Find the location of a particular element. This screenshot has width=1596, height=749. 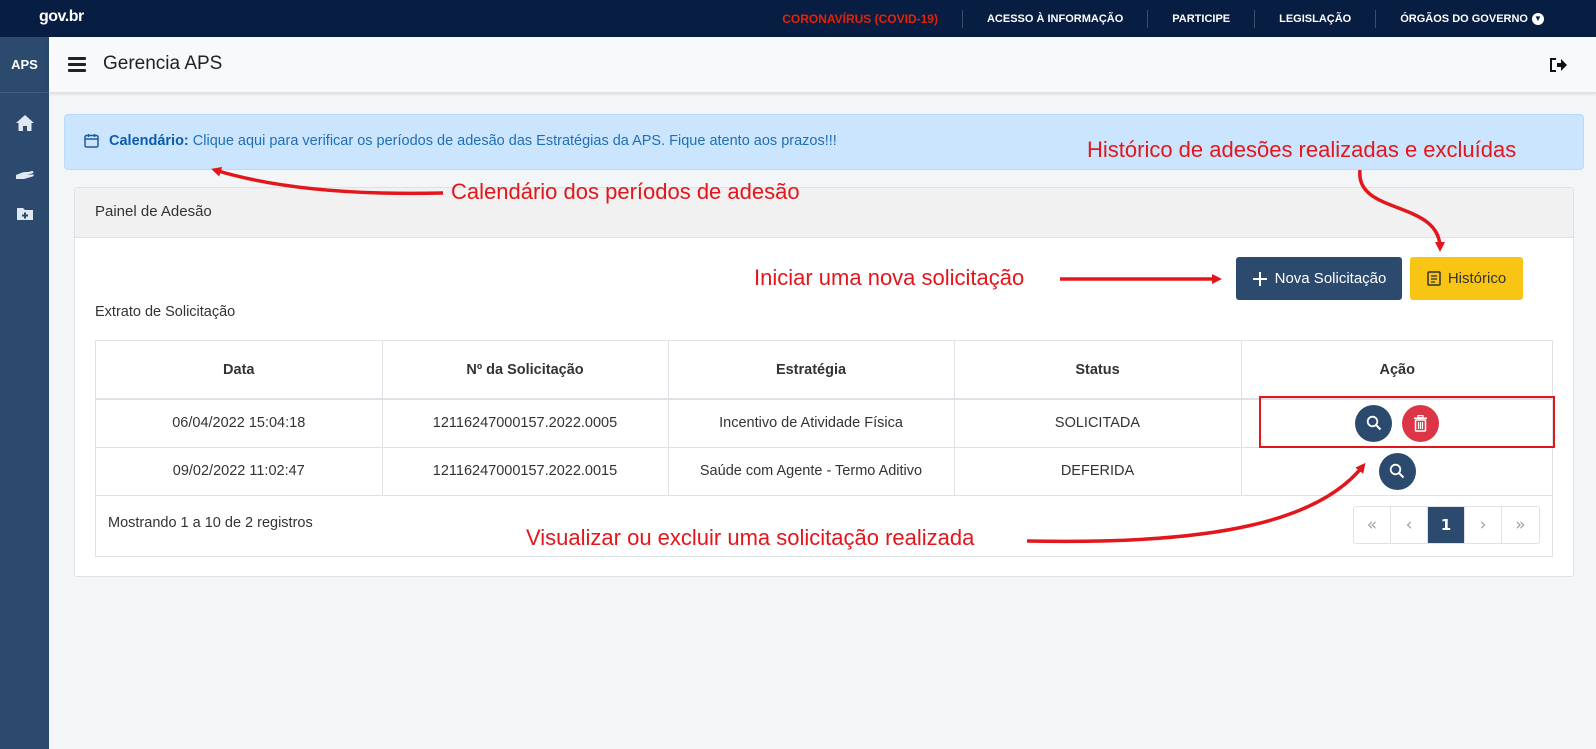

annotation-calendar: Calendário dos períodos de adesão is located at coordinates (625, 191).